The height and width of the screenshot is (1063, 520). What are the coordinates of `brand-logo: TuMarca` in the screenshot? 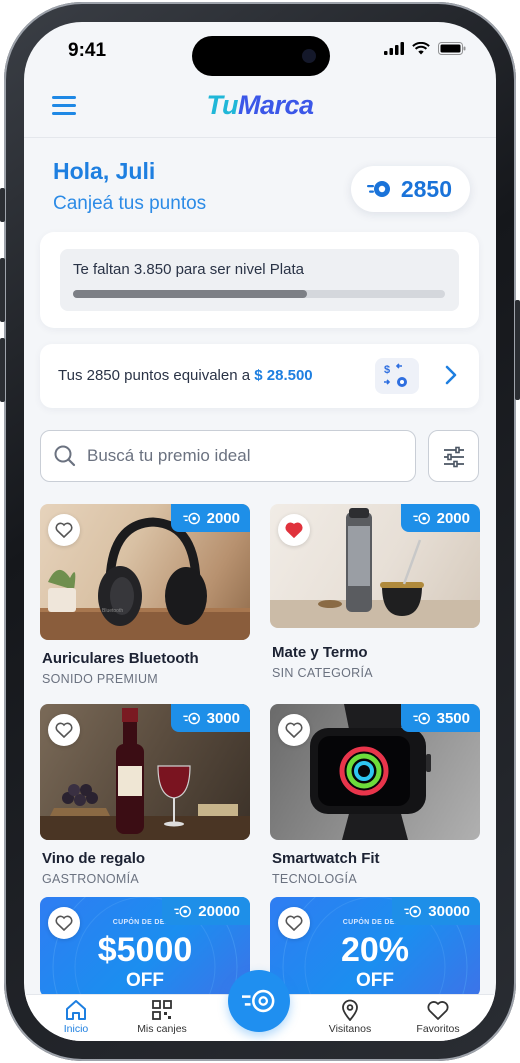 It's located at (260, 105).